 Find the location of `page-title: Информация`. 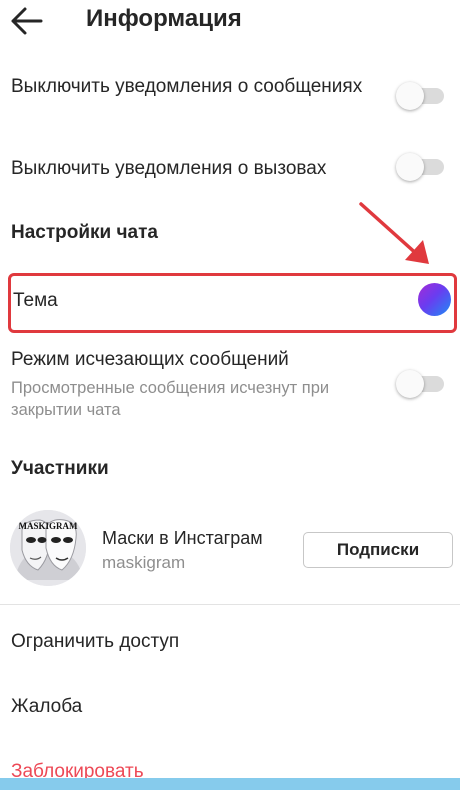

page-title: Информация is located at coordinates (164, 18).